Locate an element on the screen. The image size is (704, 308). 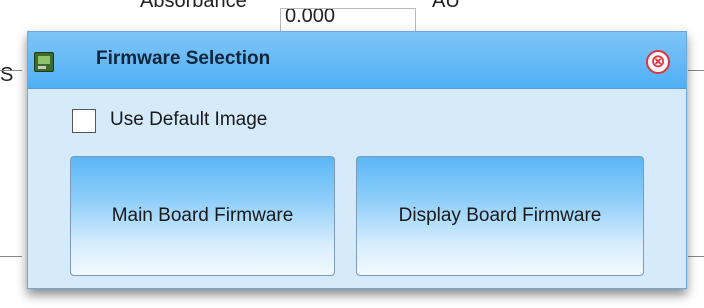
use-default-image-label: Use Default Image is located at coordinates (188, 120).